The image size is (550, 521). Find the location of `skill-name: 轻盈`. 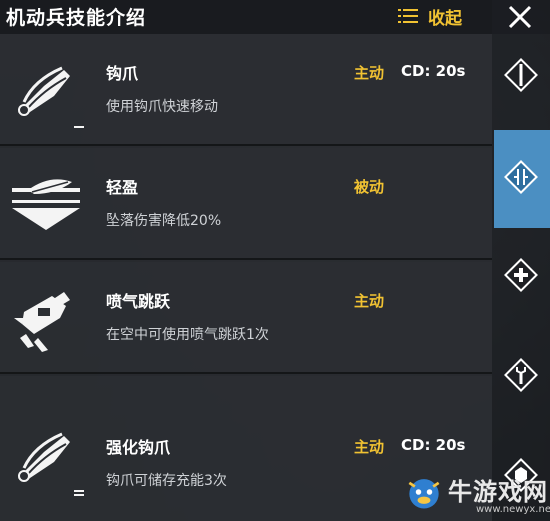

skill-name: 轻盈 is located at coordinates (122, 187).